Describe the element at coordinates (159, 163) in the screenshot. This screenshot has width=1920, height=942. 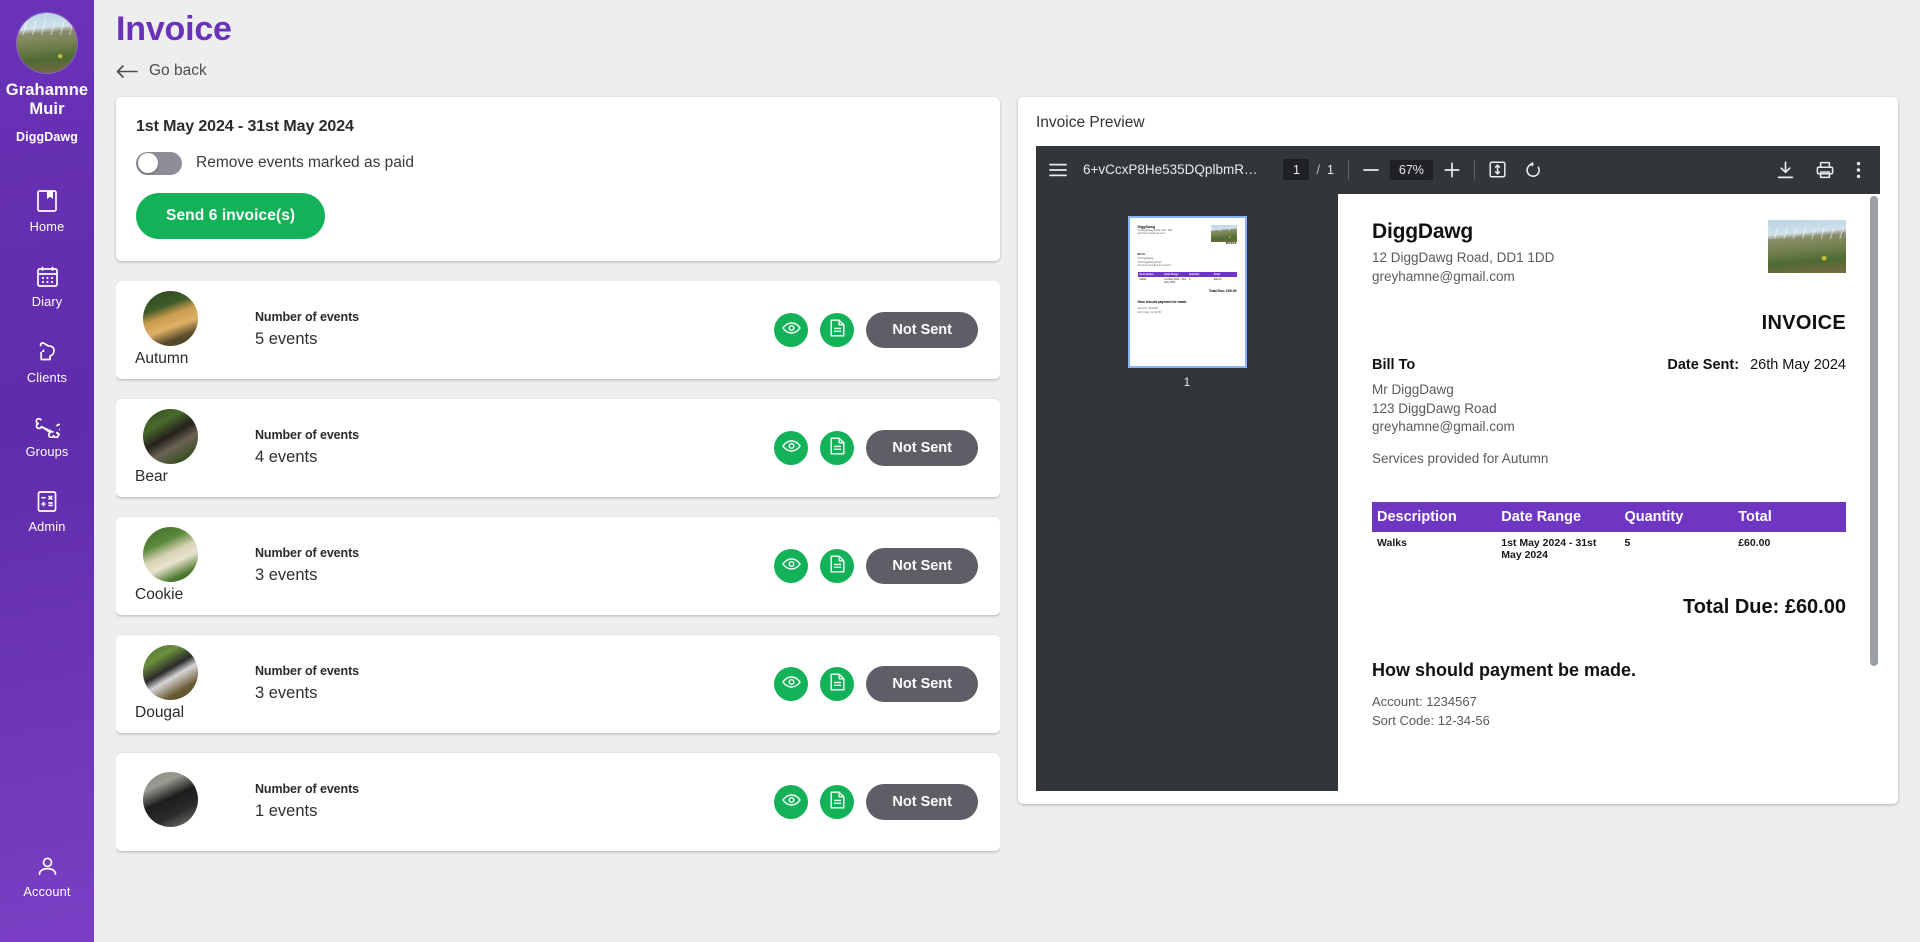
I see `remove-paid-toggle` at that location.